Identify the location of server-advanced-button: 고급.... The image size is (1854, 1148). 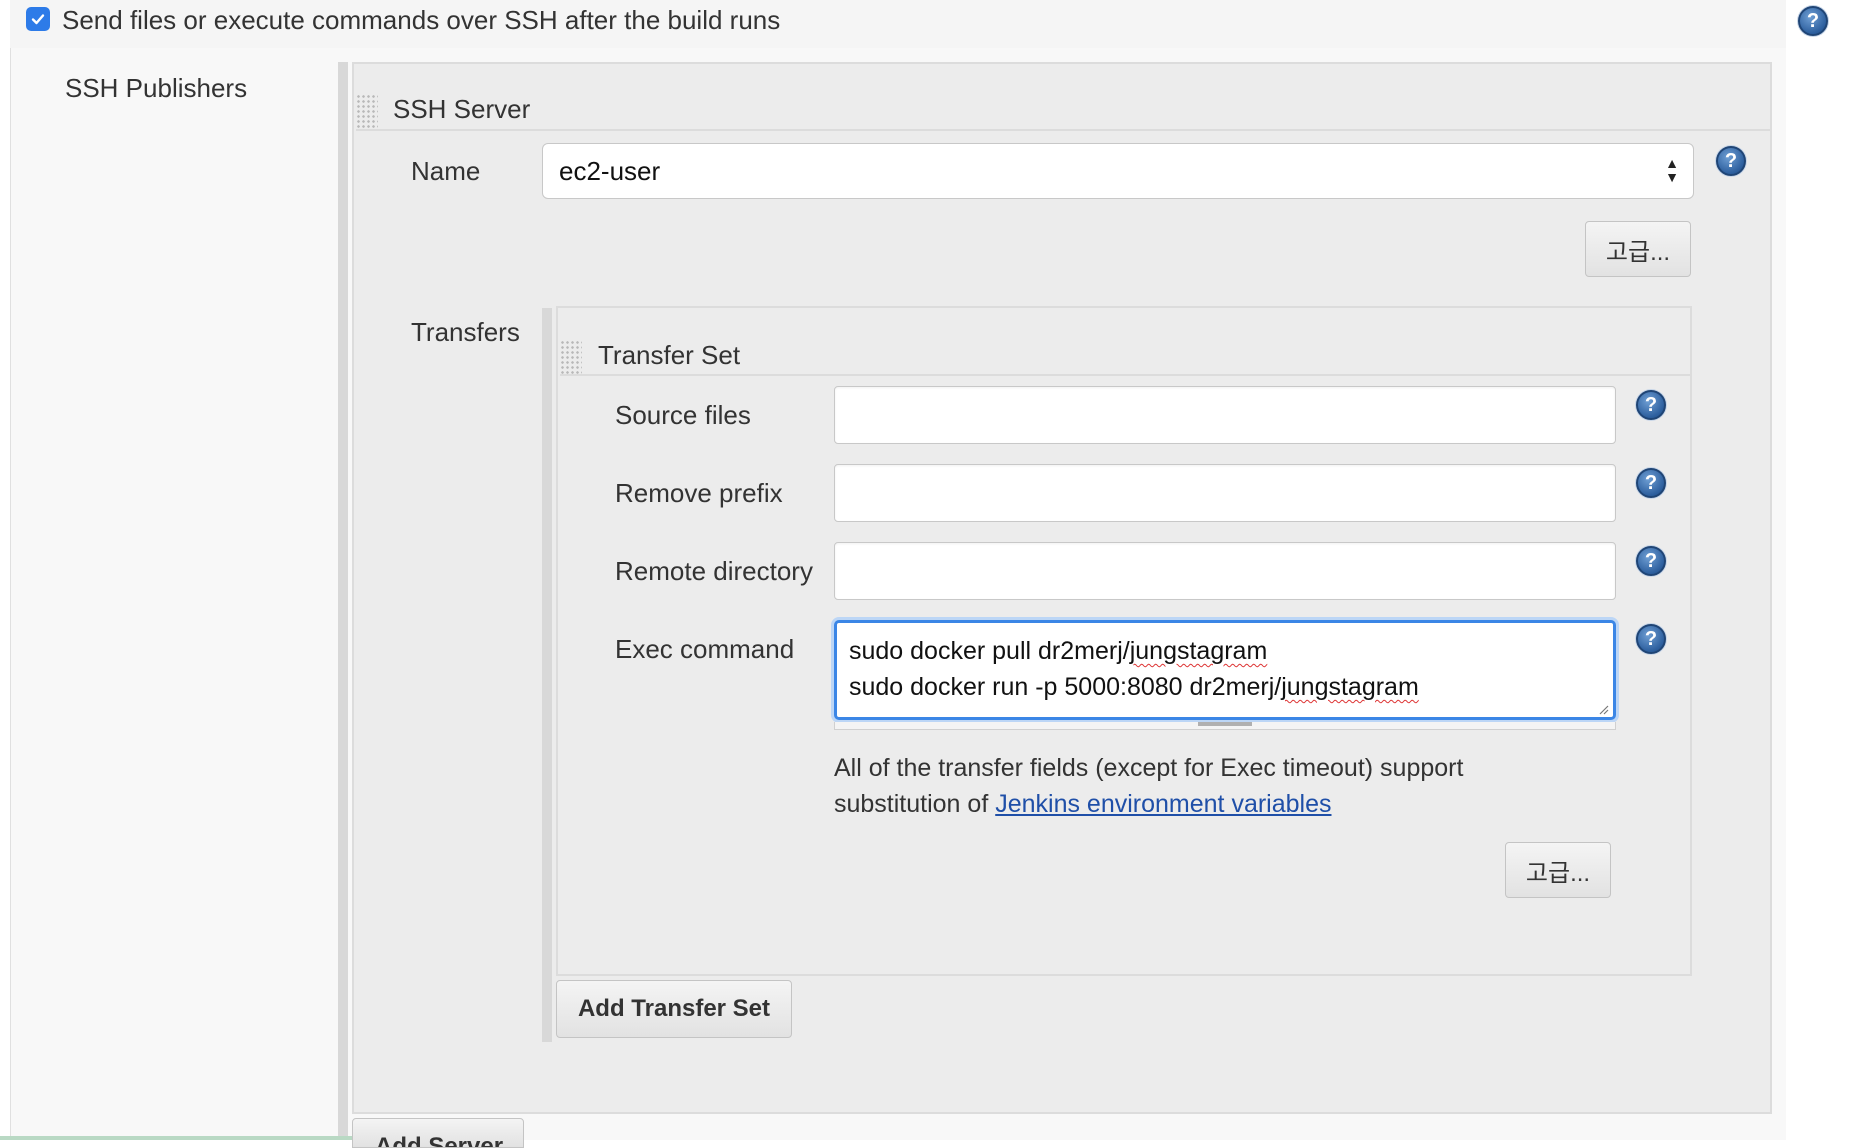
(1638, 249).